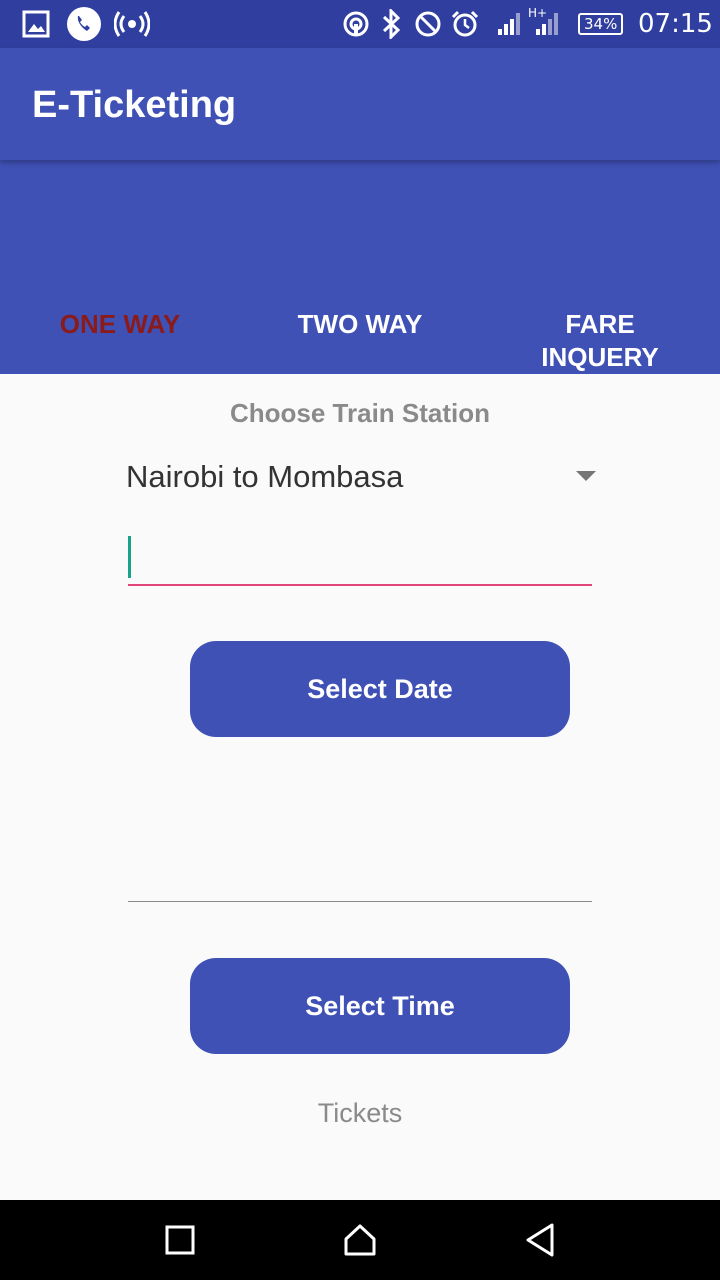 Image resolution: width=720 pixels, height=1280 pixels. Describe the element at coordinates (360, 104) in the screenshot. I see `app-bar: E-Ticketing` at that location.